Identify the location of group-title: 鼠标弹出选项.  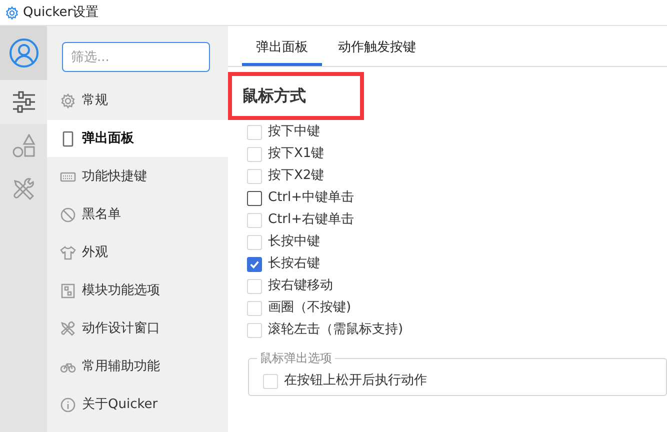
(296, 358).